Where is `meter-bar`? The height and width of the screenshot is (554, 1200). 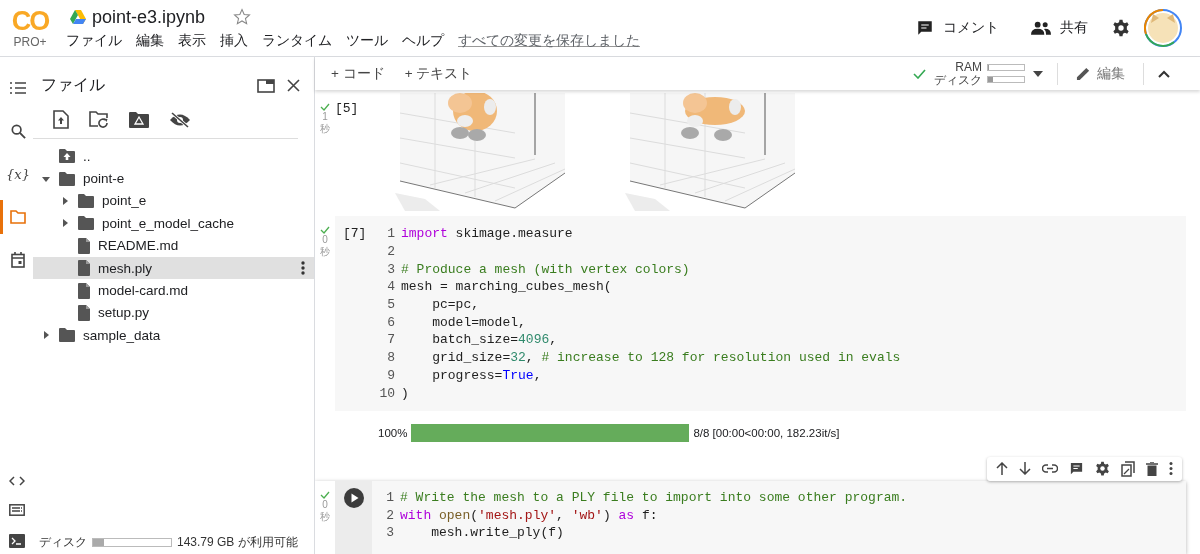
meter-bar is located at coordinates (1006, 67).